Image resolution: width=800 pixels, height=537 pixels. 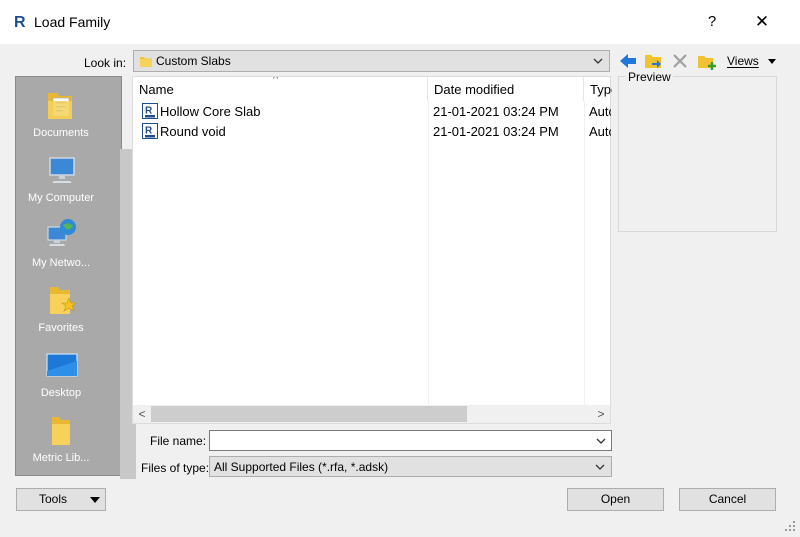 I want to click on place-favorites: Favorites, so click(x=68, y=307).